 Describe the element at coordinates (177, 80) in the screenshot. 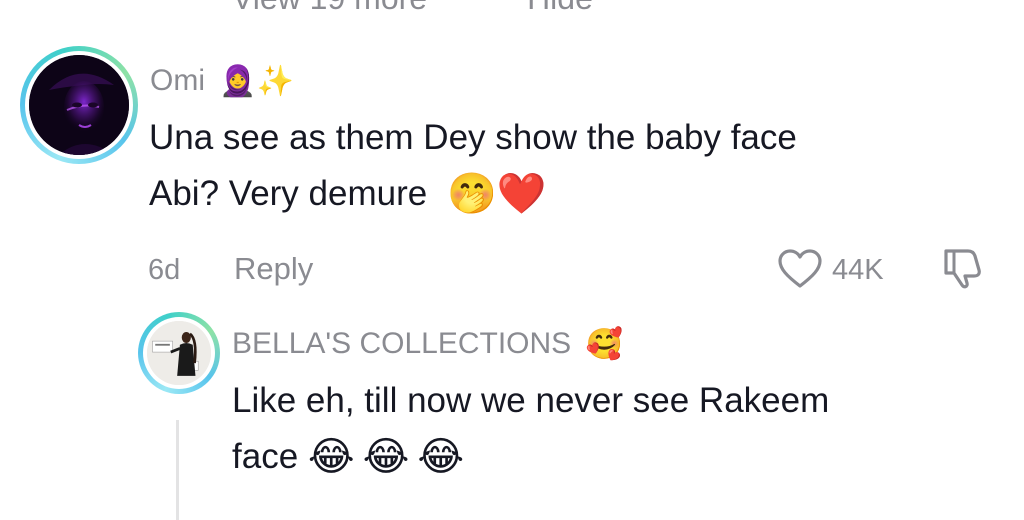

I see `username-text: Omi` at that location.